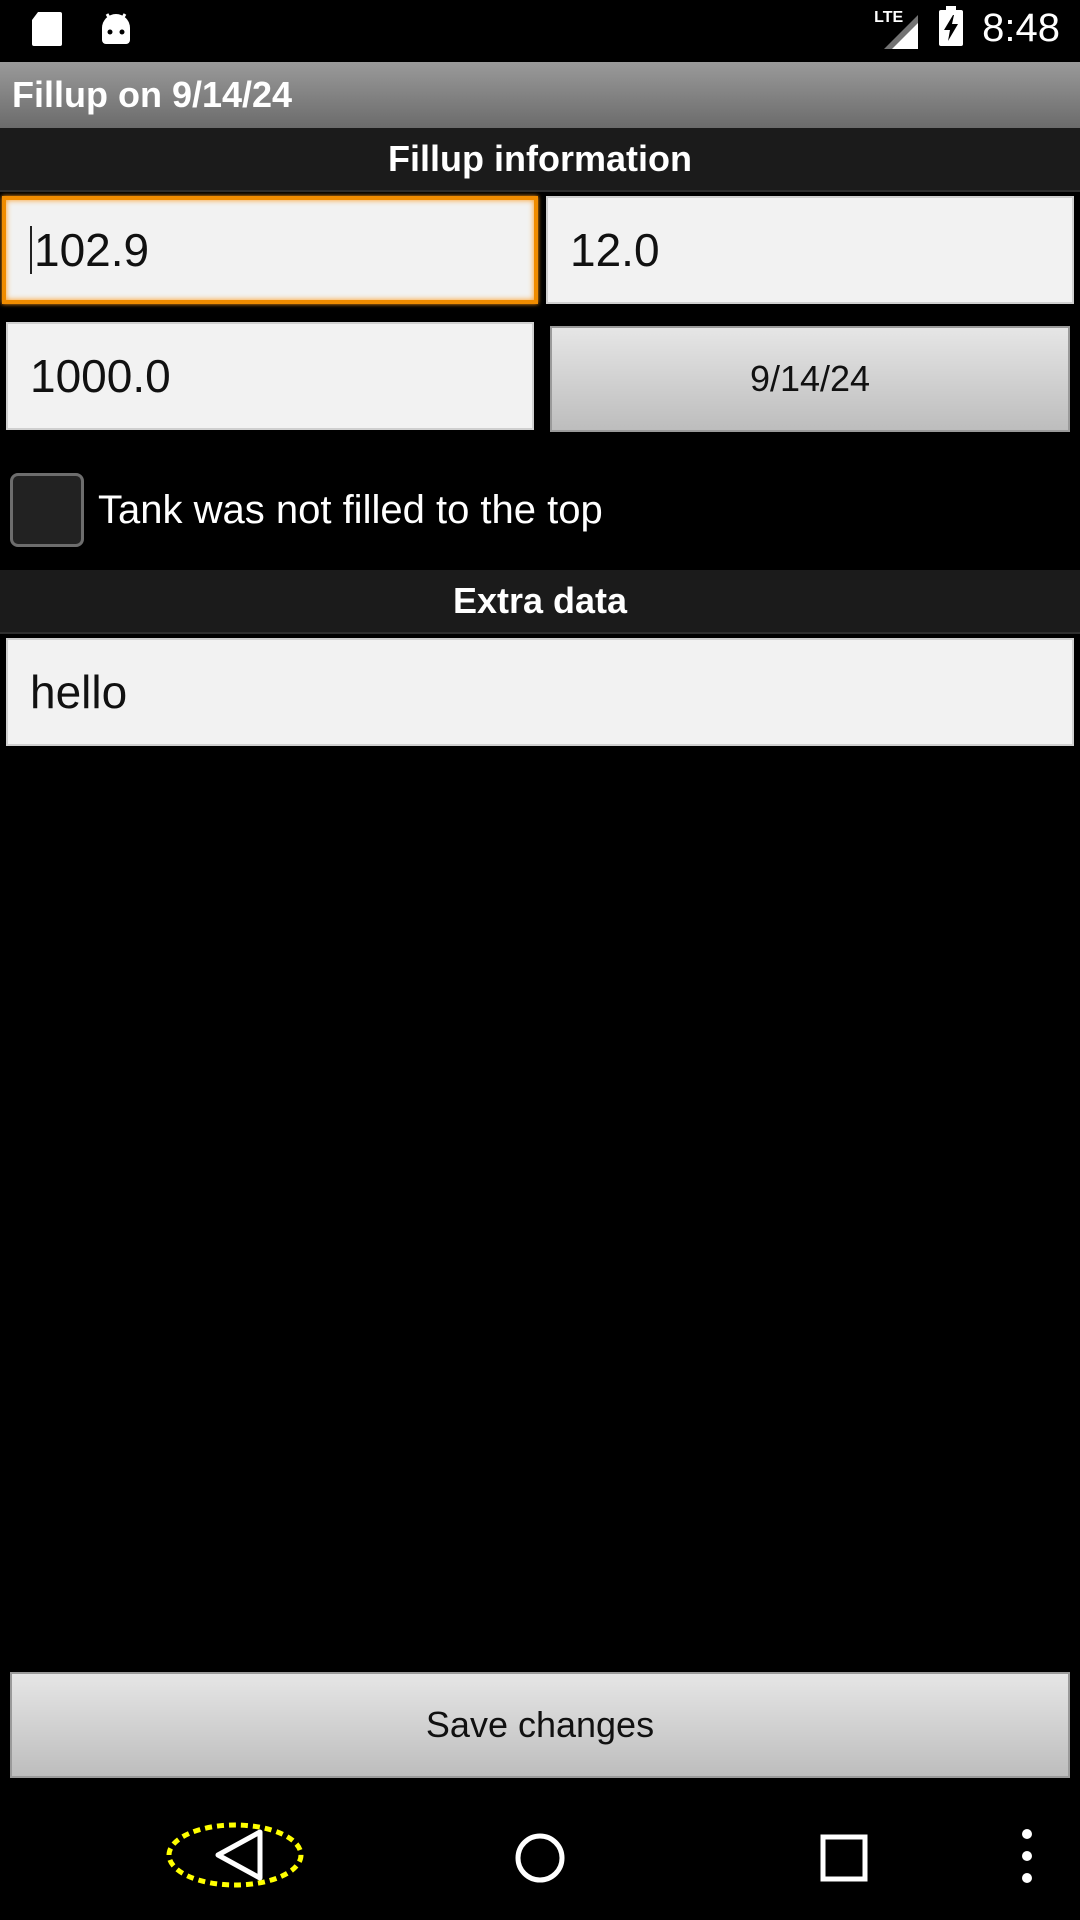  What do you see at coordinates (116, 31) in the screenshot?
I see `android-icon` at bounding box center [116, 31].